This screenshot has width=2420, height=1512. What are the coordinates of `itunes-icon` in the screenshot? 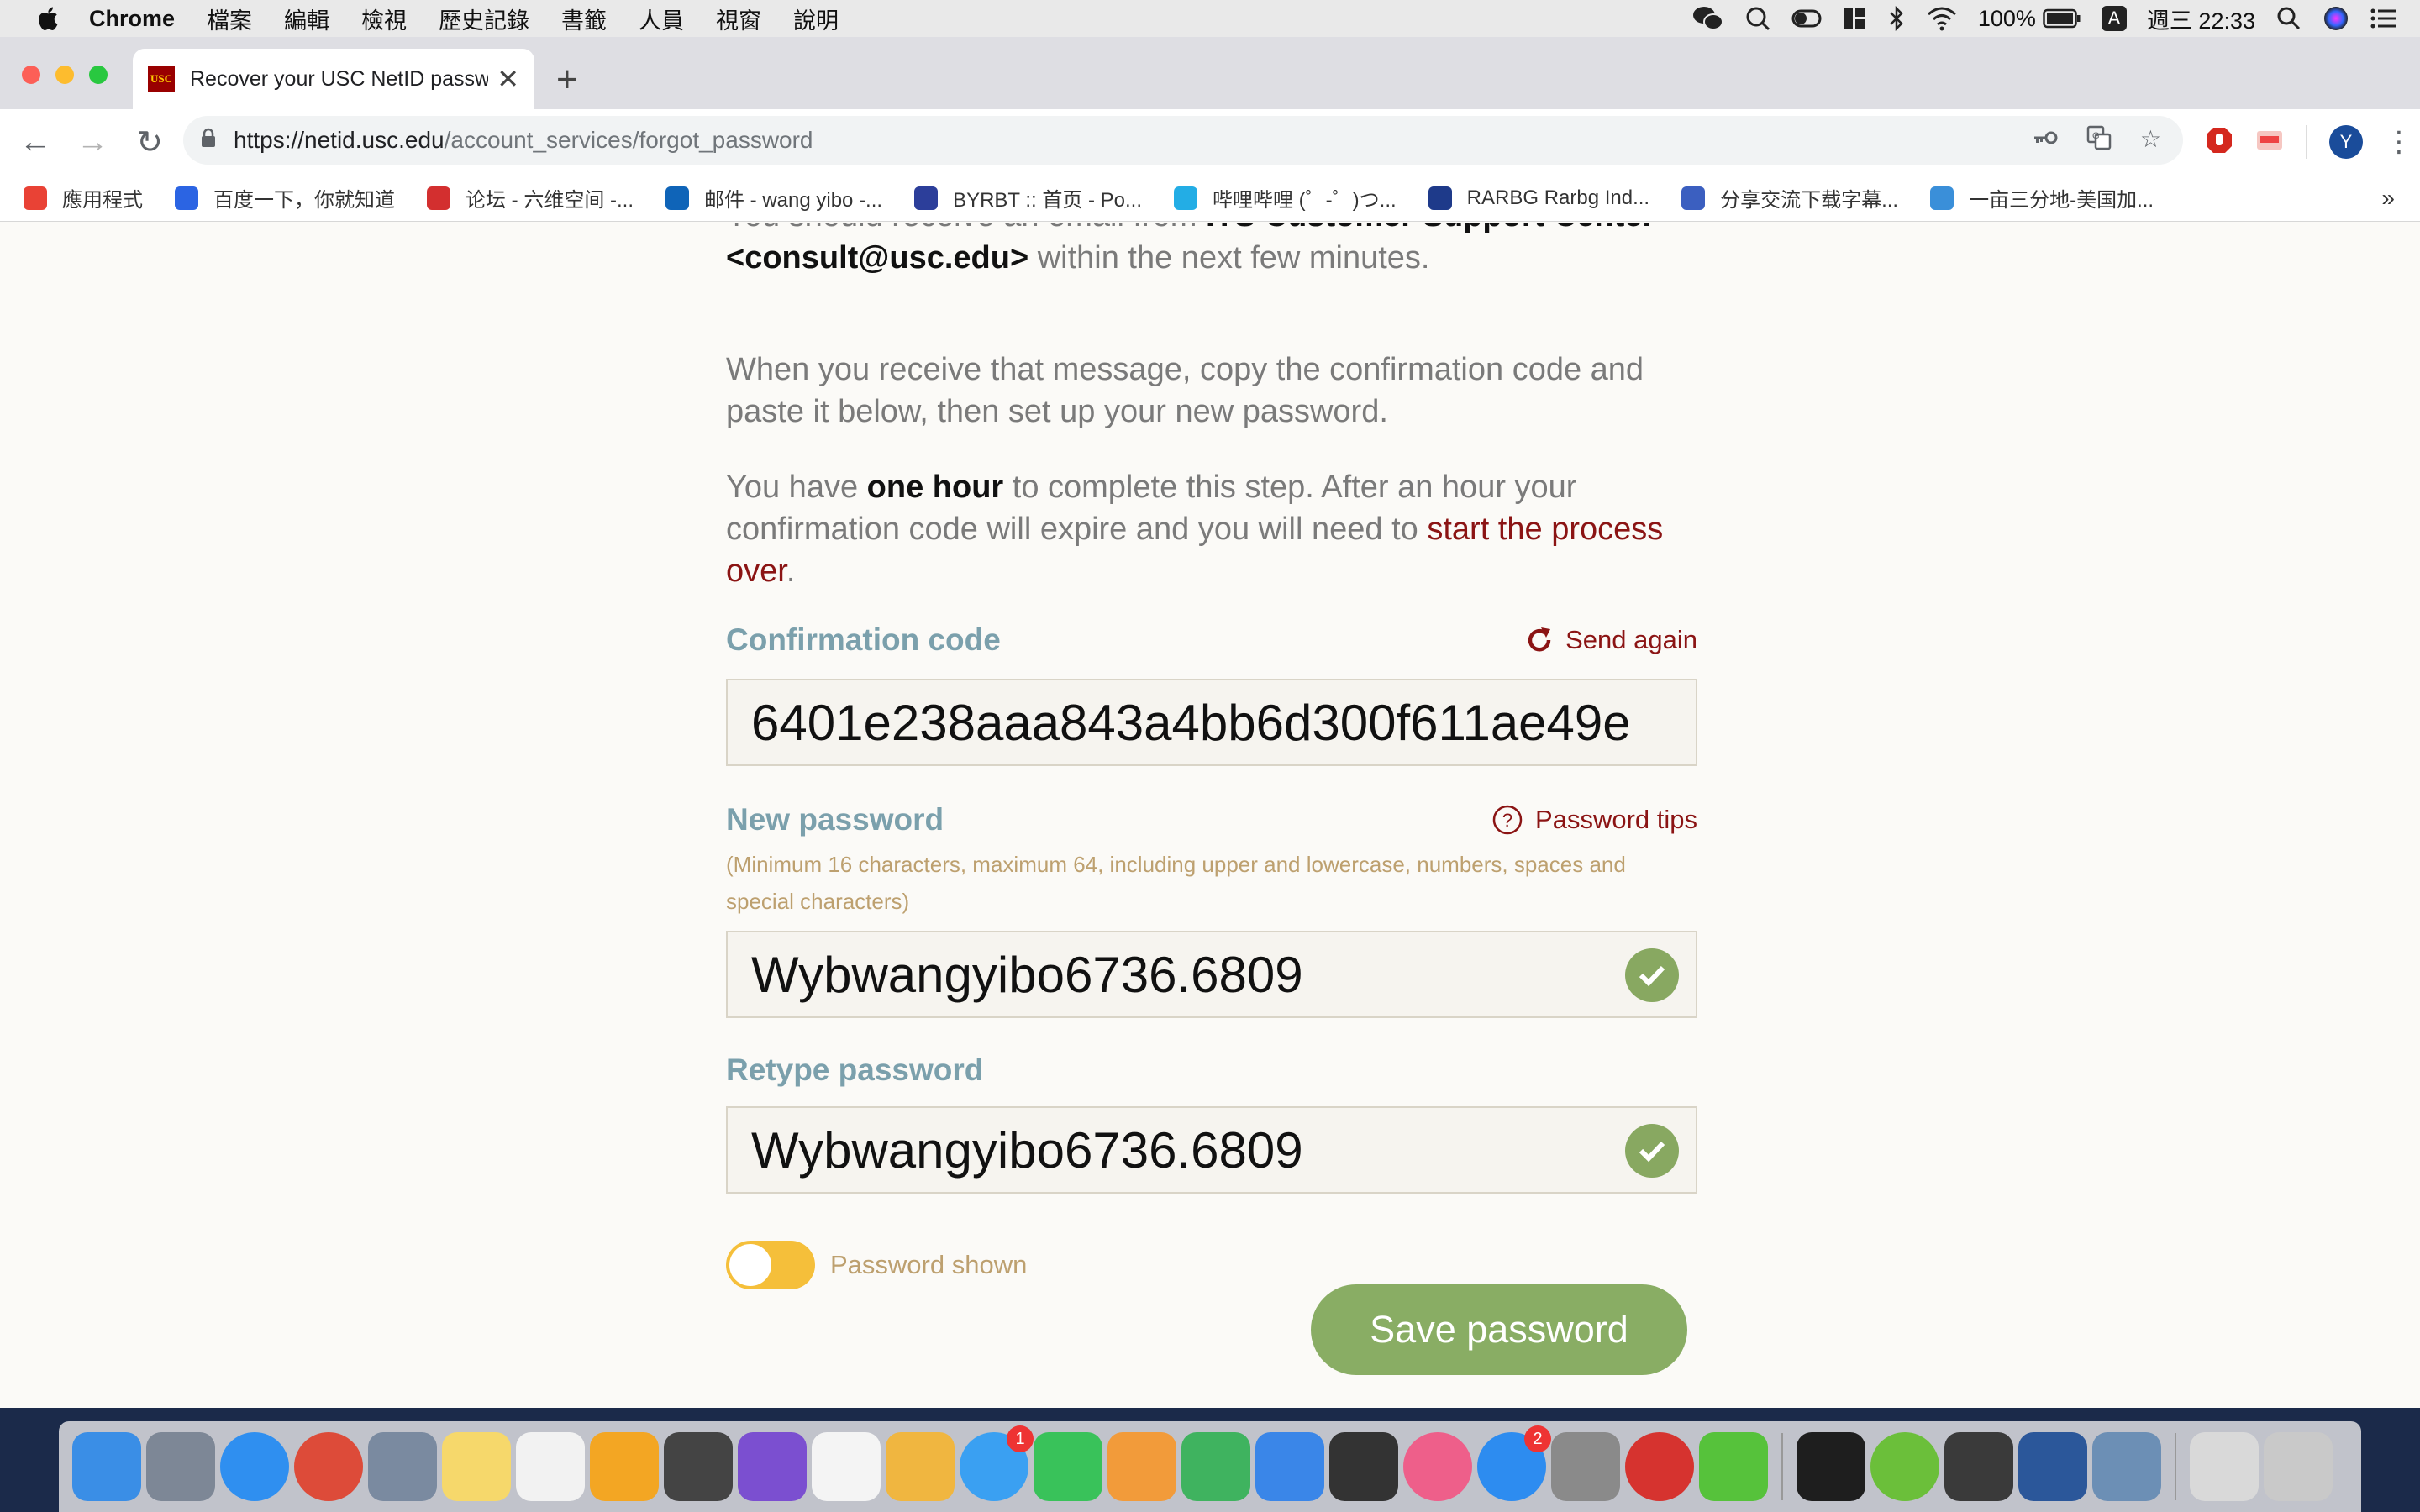 It's located at (1437, 1466).